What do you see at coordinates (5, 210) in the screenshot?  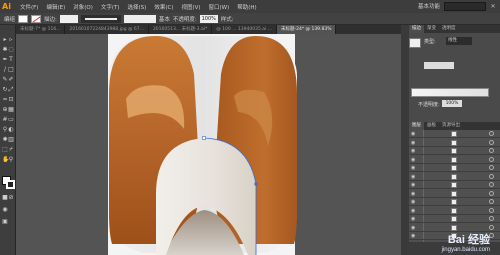 I see `draw-mode-icon: ◉` at bounding box center [5, 210].